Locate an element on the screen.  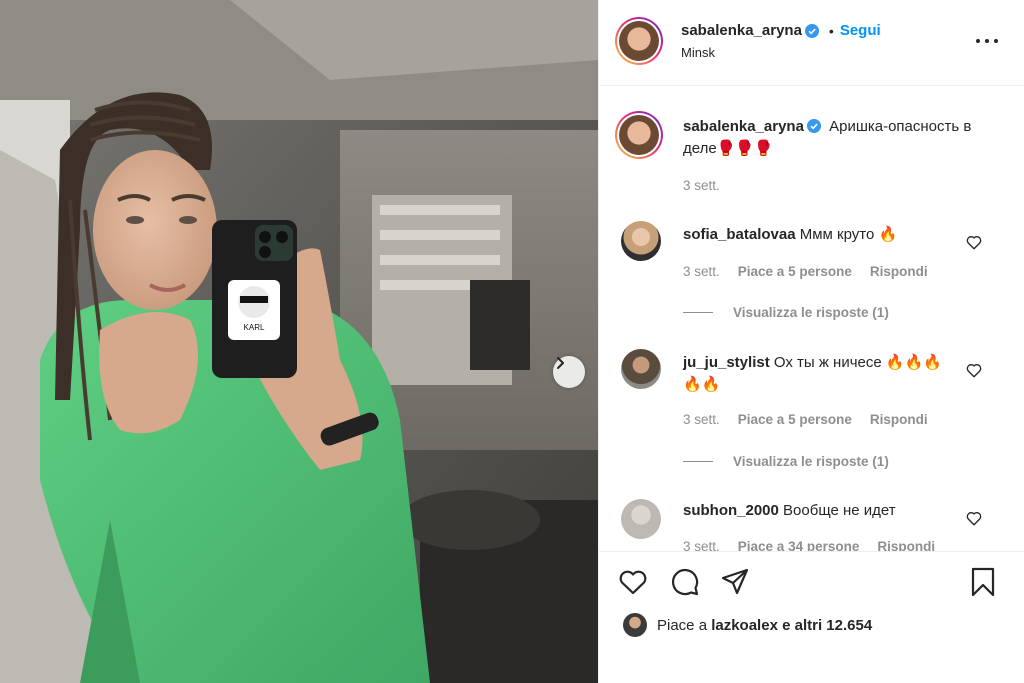
follow-button: Segui is located at coordinates (860, 30).